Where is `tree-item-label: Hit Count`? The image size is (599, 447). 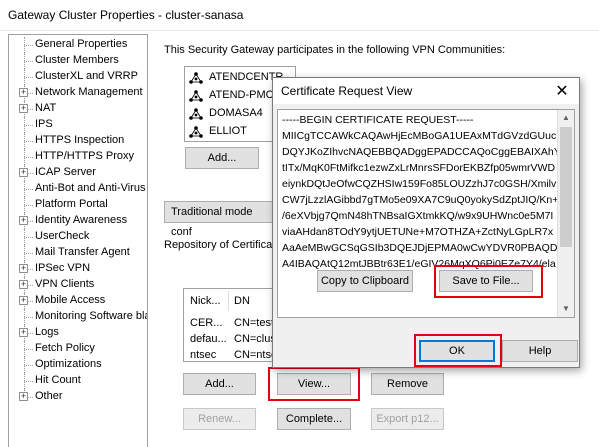 tree-item-label: Hit Count is located at coordinates (58, 380).